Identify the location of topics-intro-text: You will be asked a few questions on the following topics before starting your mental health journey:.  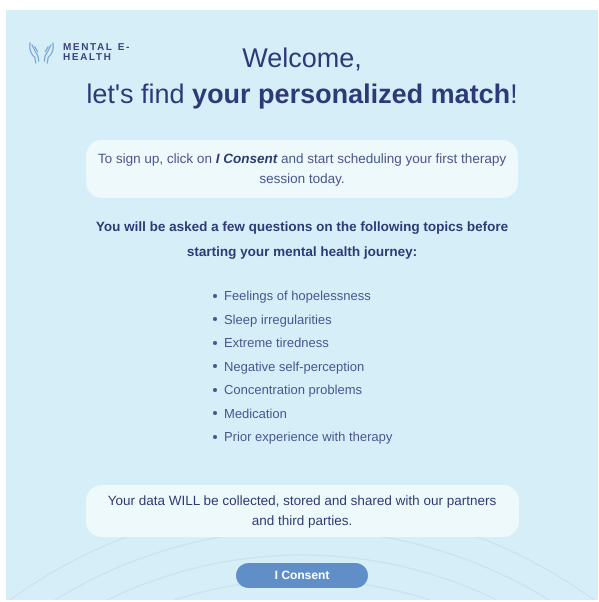
(302, 239).